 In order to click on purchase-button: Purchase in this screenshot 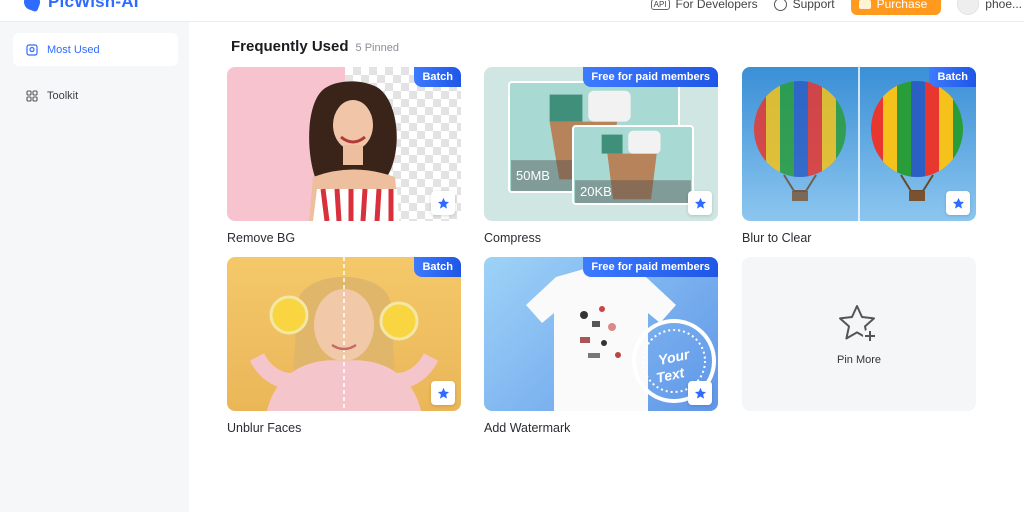, I will do `click(896, 7)`.